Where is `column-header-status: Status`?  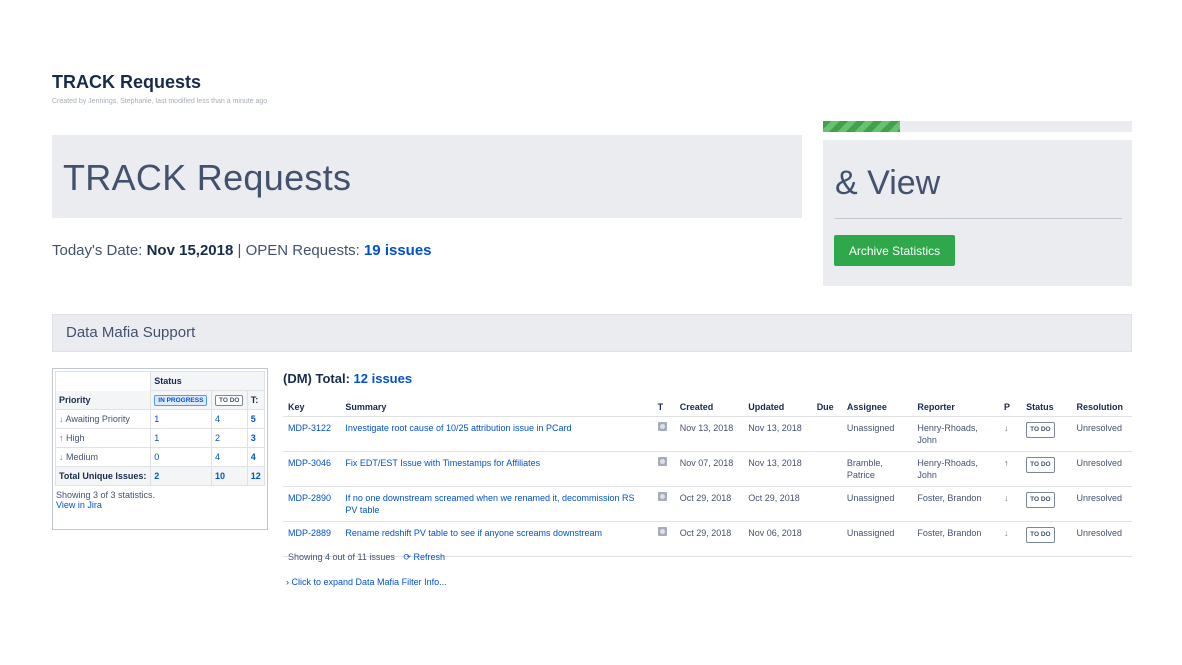
column-header-status: Status is located at coordinates (1046, 407).